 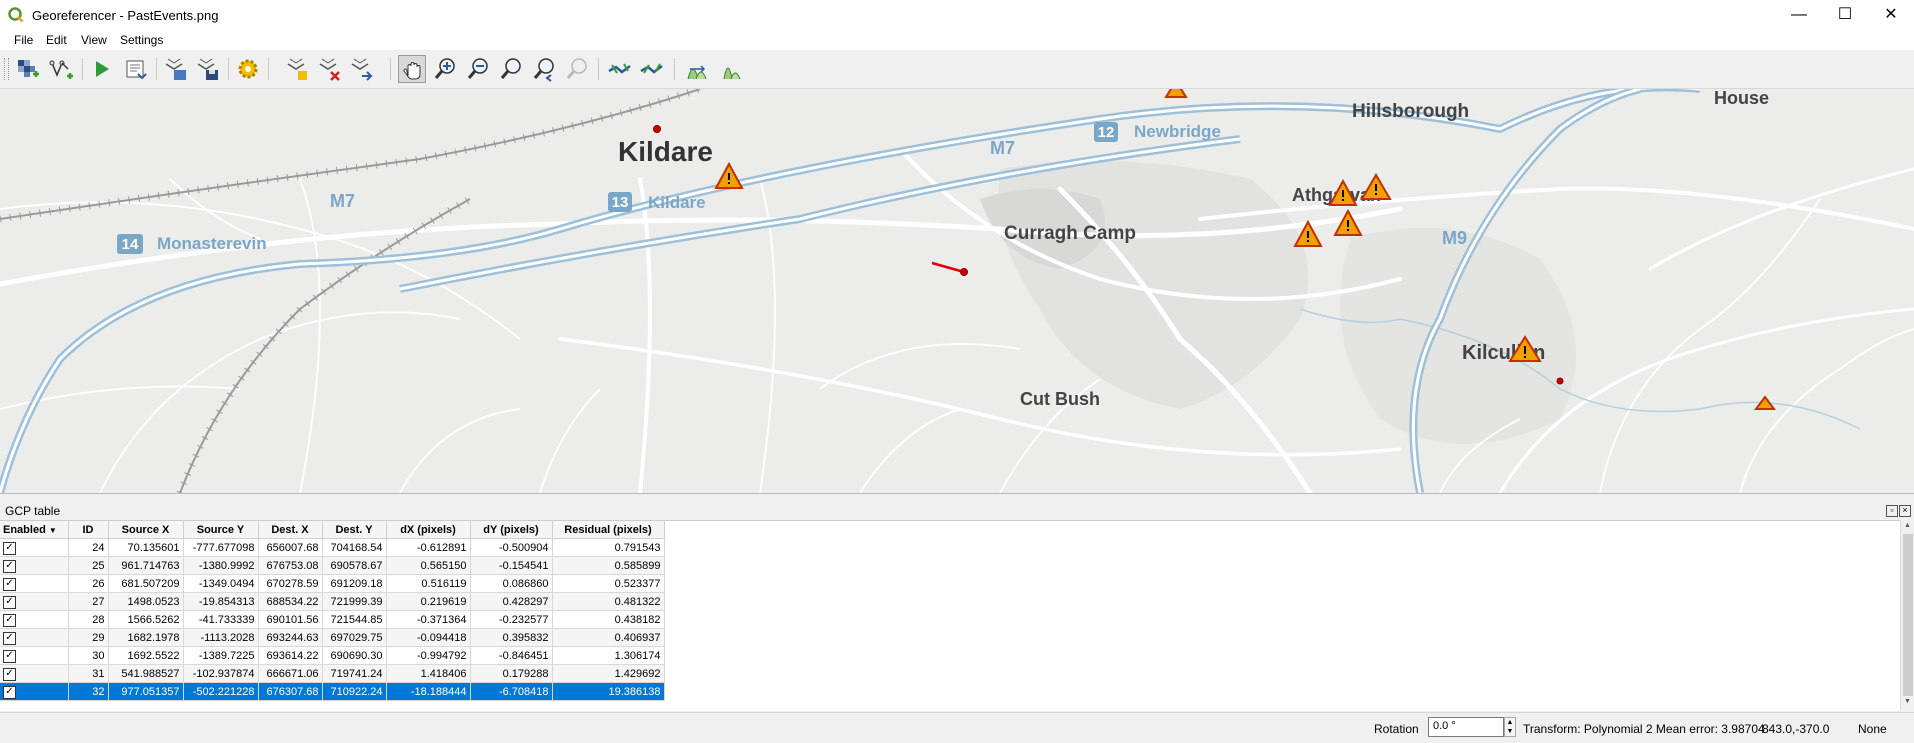 I want to click on cell-source-x: 70.135601, so click(x=146, y=547).